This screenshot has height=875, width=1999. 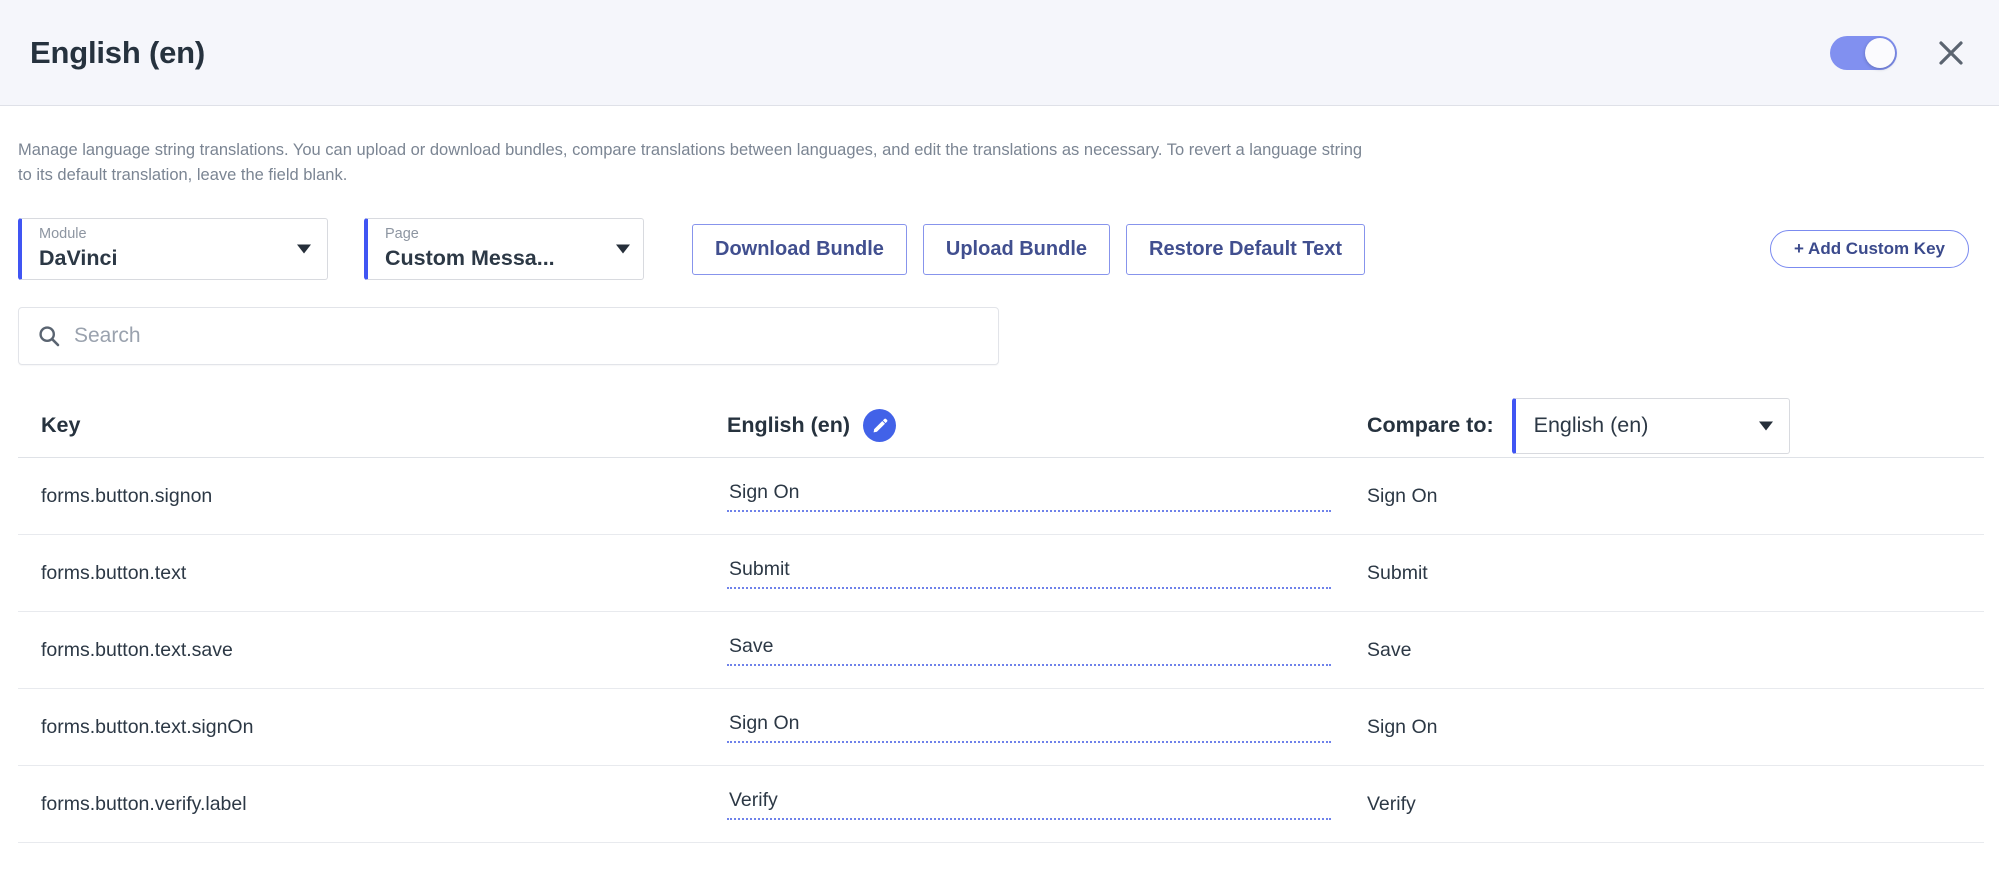 I want to click on module-select-value: DaVinci, so click(x=78, y=258).